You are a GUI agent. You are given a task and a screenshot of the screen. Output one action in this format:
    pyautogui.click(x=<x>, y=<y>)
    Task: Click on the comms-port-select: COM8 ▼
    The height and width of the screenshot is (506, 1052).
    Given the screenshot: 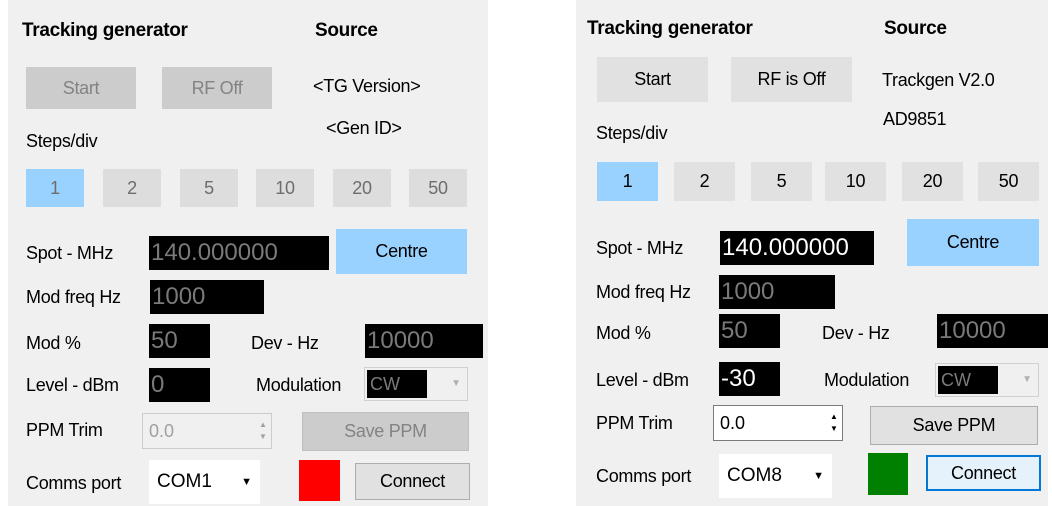 What is the action you would take?
    pyautogui.click(x=775, y=476)
    